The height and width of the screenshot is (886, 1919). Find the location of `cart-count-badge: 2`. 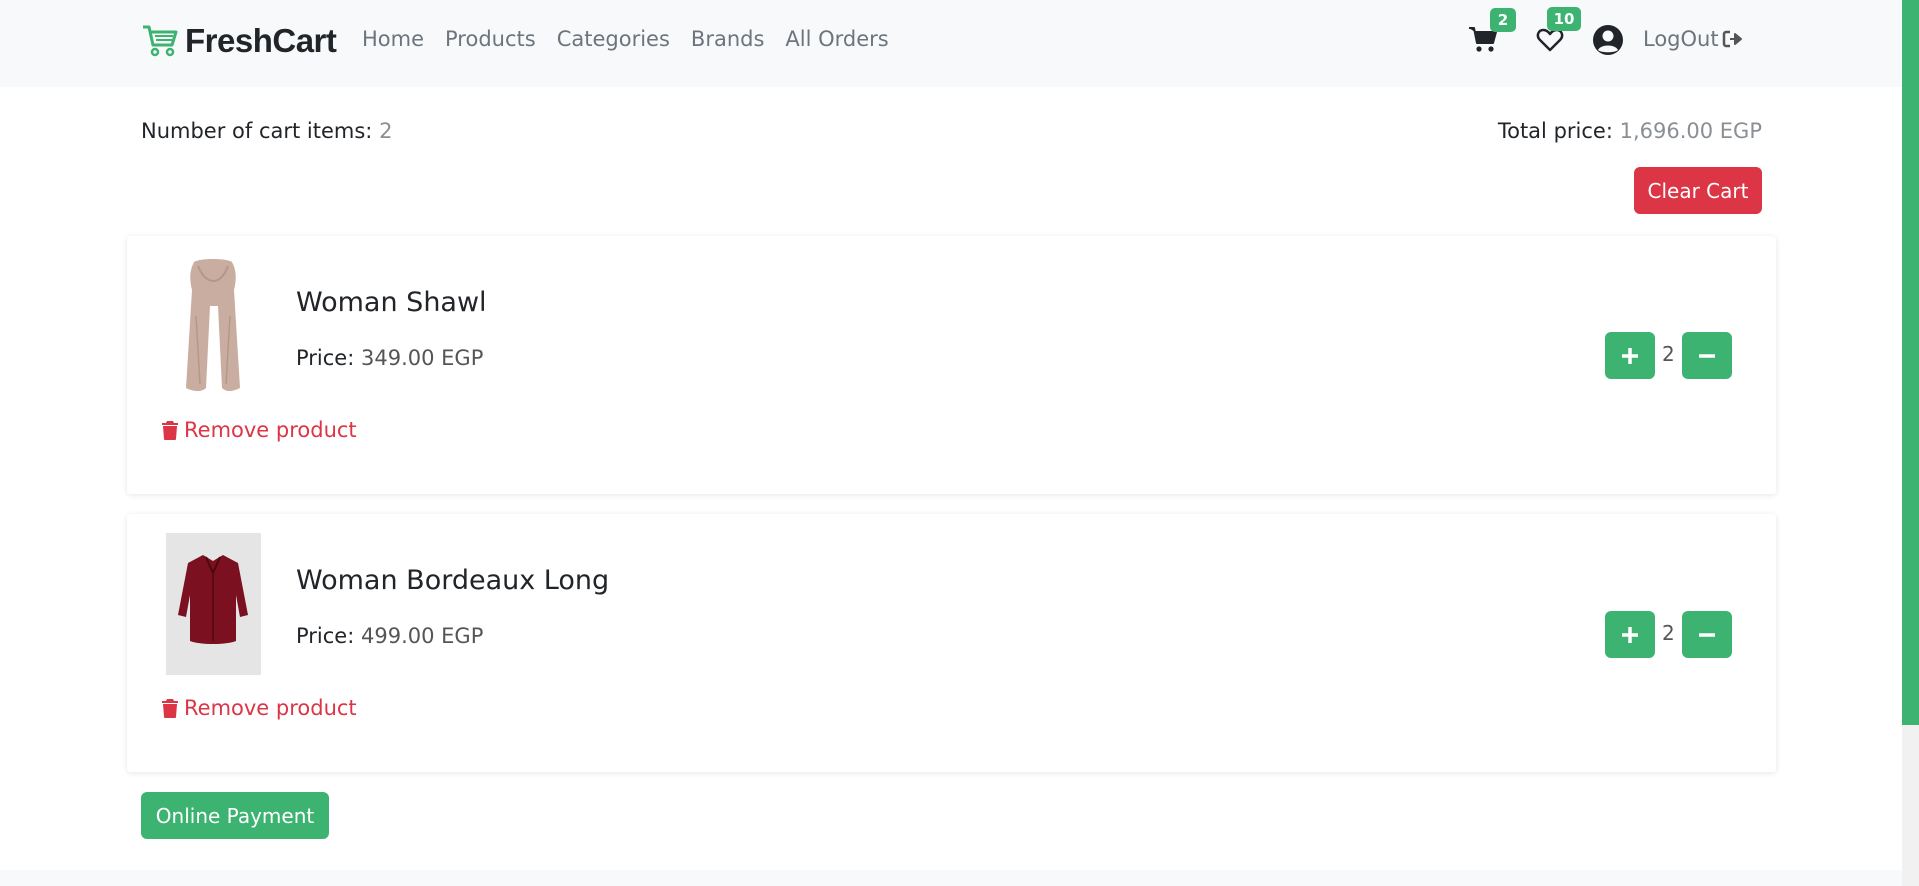

cart-count-badge: 2 is located at coordinates (1503, 20).